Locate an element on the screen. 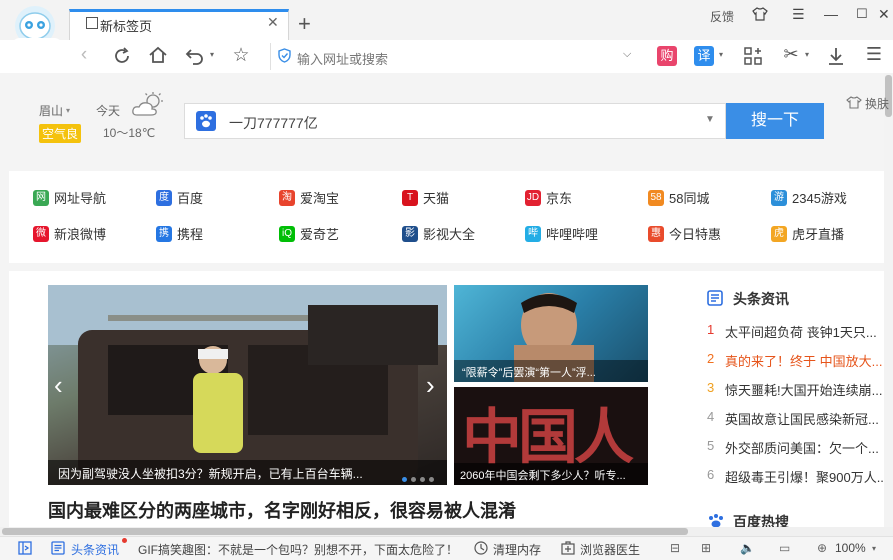  quick-link-label: 携程 is located at coordinates (190, 234).